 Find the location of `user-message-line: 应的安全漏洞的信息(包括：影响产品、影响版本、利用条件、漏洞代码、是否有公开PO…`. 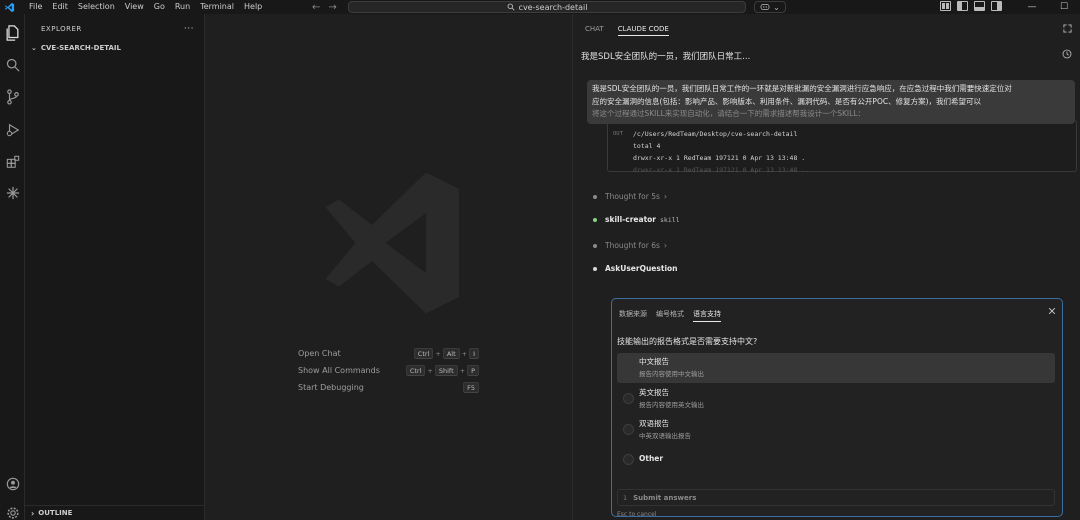

user-message-line: 应的安全漏洞的信息(包括：影响产品、影响版本、利用条件、漏洞代码、是否有公开PO… is located at coordinates (787, 101).